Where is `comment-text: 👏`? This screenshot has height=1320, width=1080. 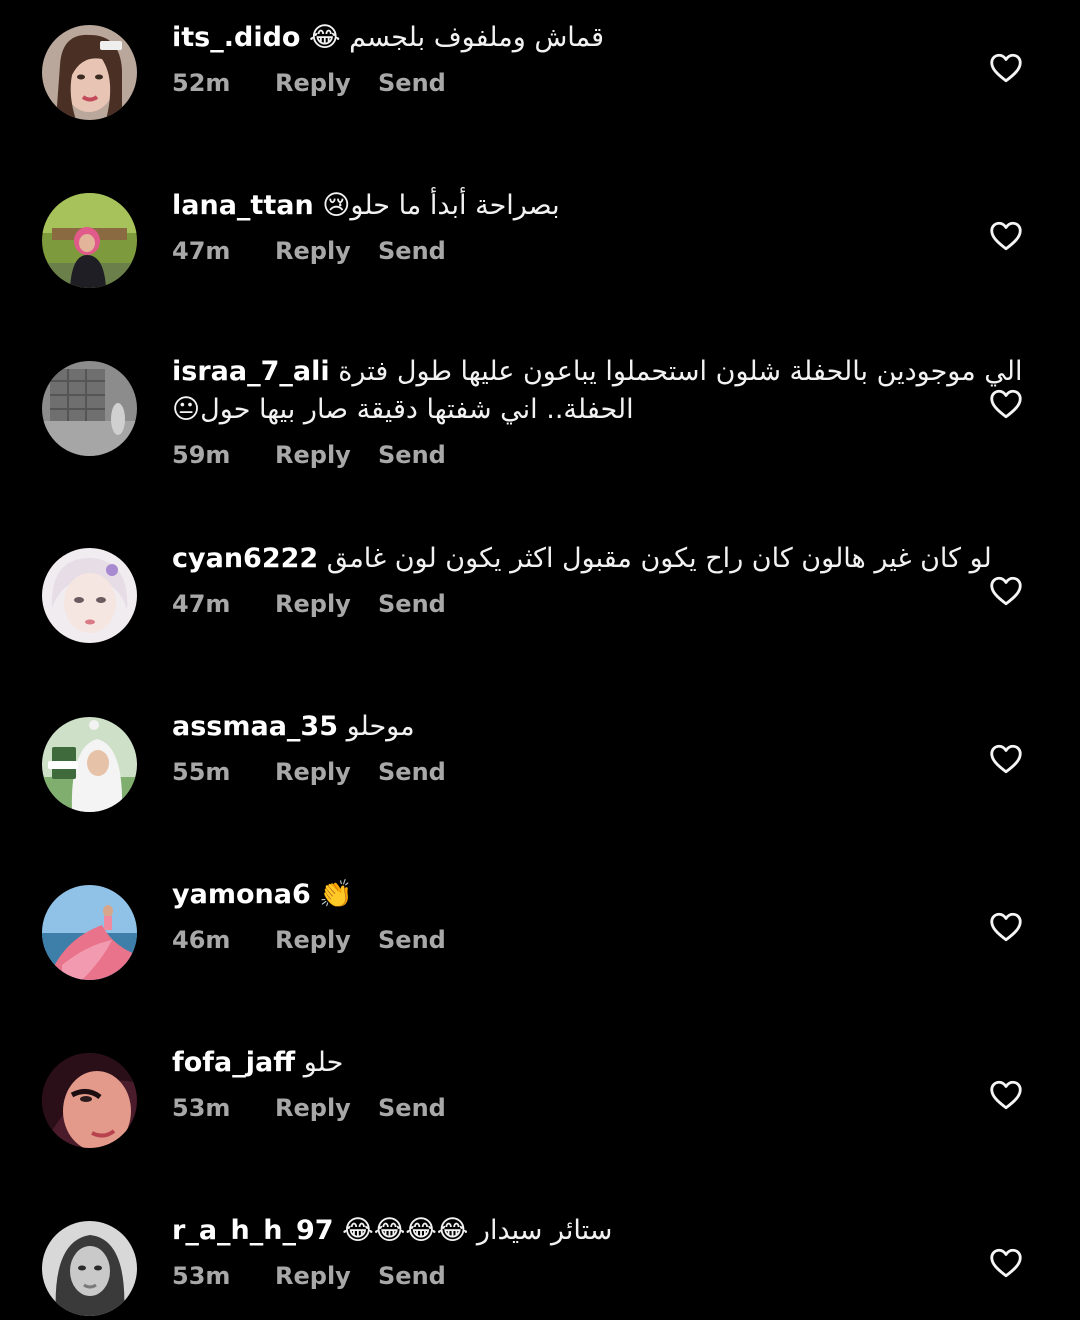
comment-text: 👏 is located at coordinates (336, 894).